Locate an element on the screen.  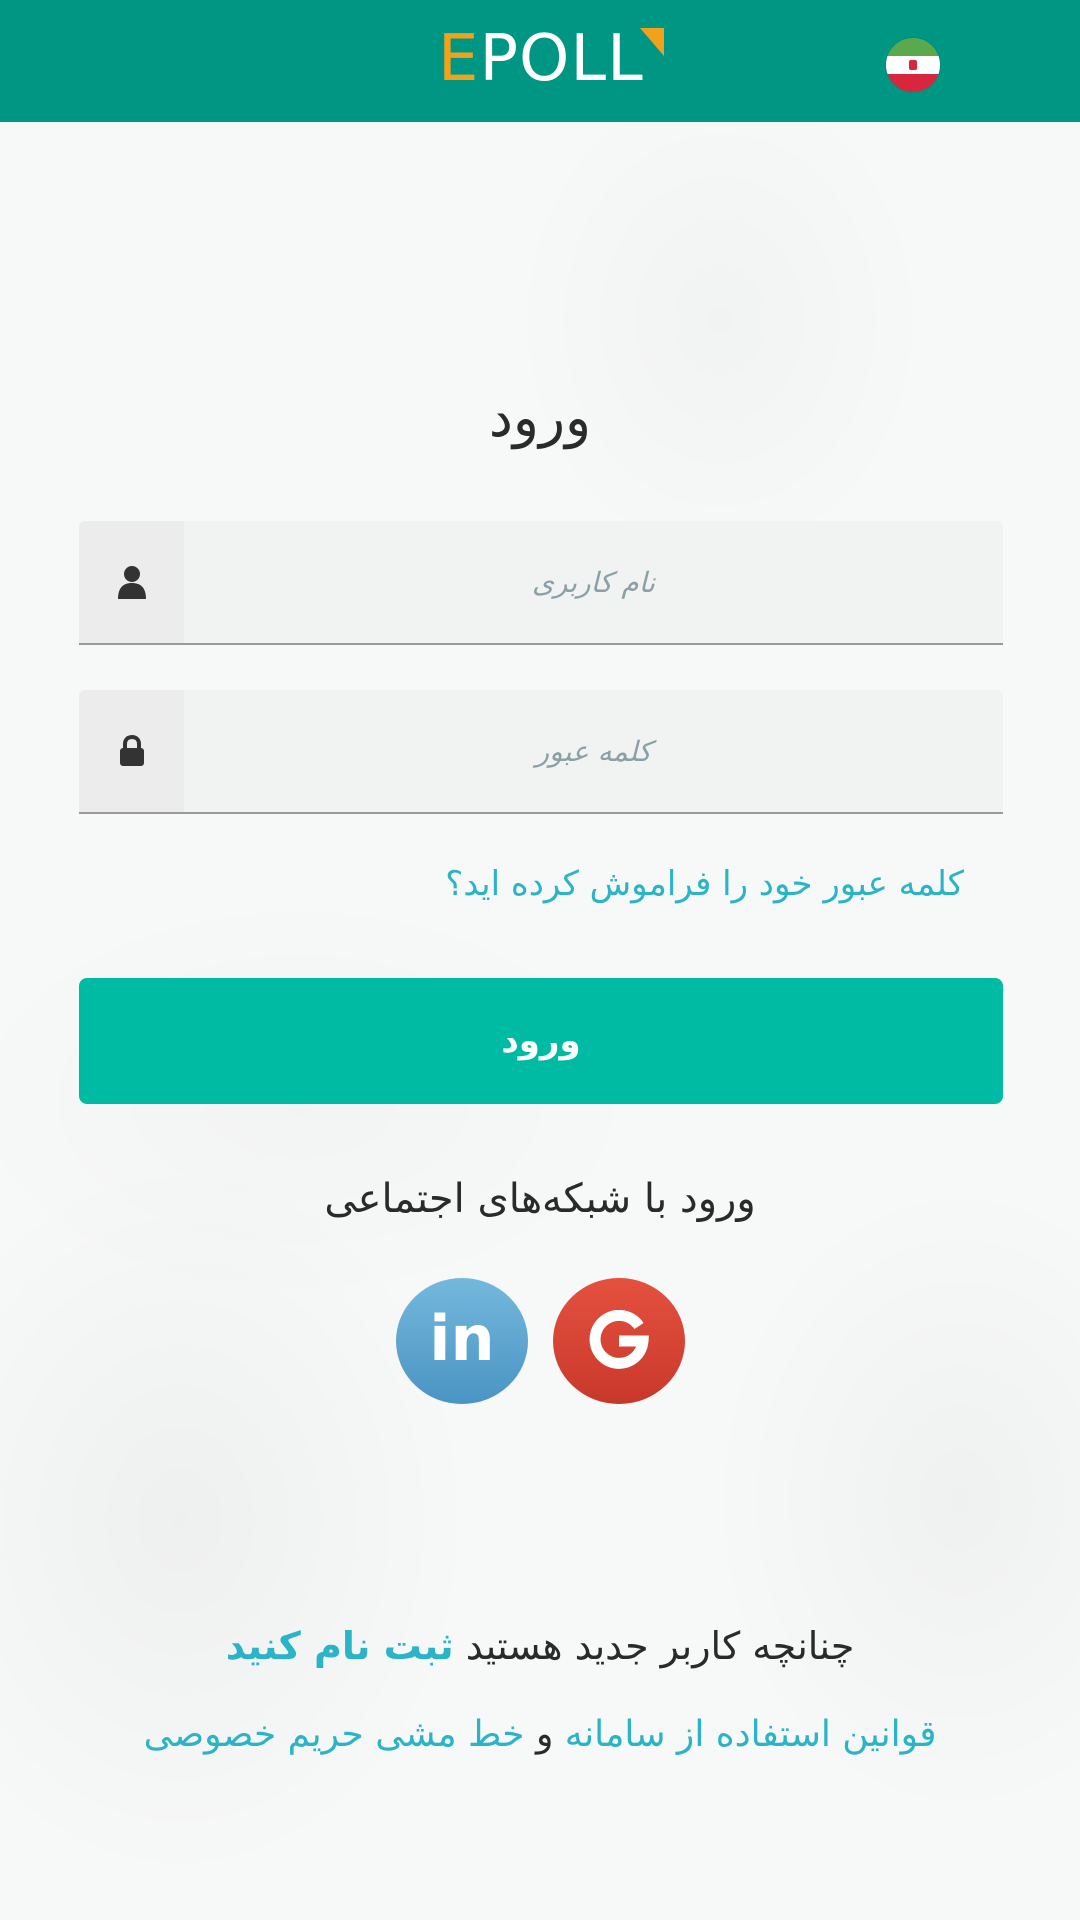
linkedin-login-button: in is located at coordinates (462, 1341).